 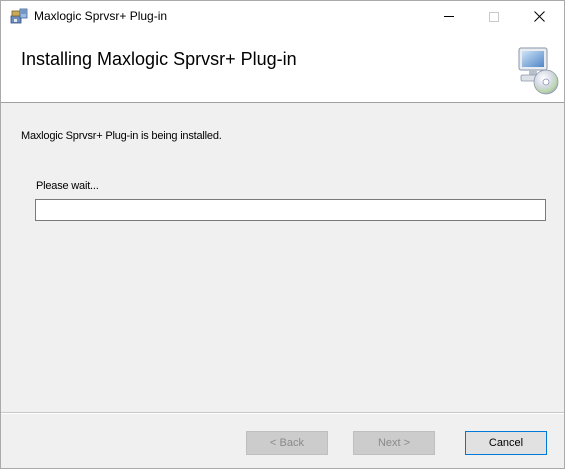 I want to click on window-title: Maxlogic Sprvsr+ Plug-in, so click(x=101, y=16).